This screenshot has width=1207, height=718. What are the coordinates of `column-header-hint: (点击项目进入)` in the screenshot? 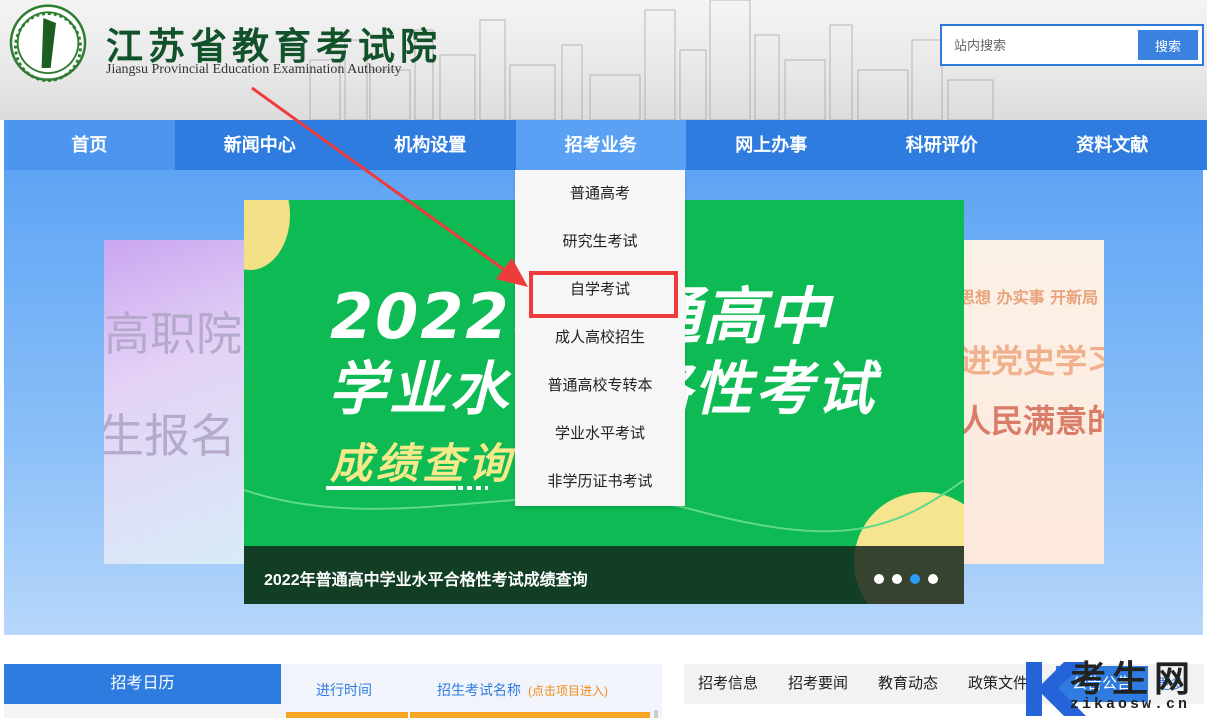 It's located at (568, 691).